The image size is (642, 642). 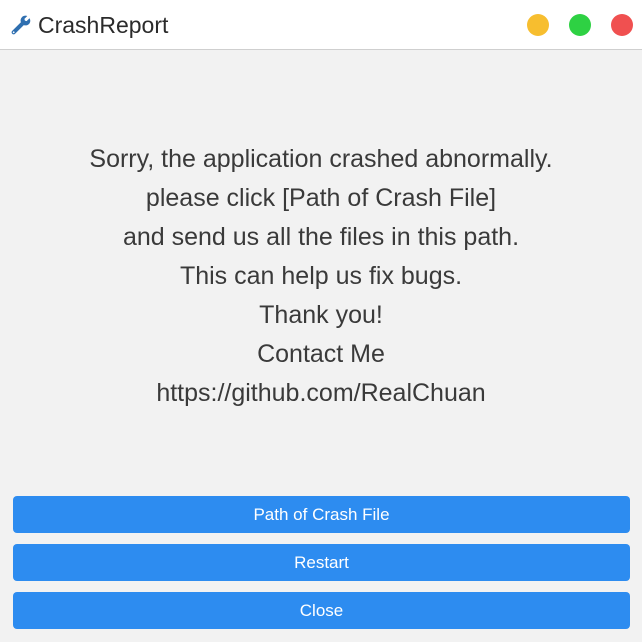 What do you see at coordinates (321, 315) in the screenshot?
I see `message-line: Thank you!` at bounding box center [321, 315].